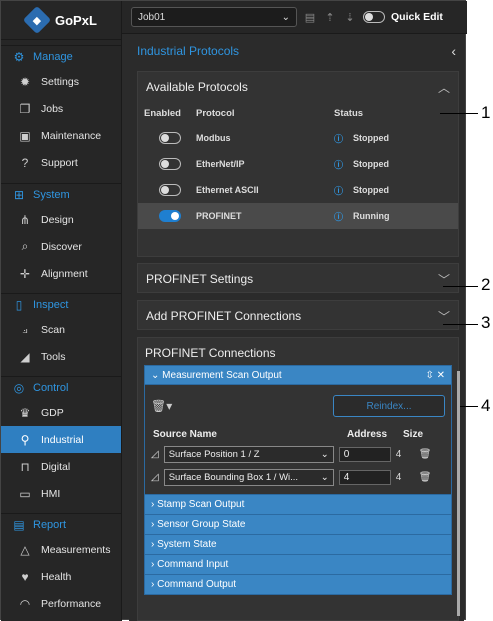 The width and height of the screenshot is (493, 621). I want to click on sidebar-item-industrial: ⚲ Industrial, so click(61, 439).